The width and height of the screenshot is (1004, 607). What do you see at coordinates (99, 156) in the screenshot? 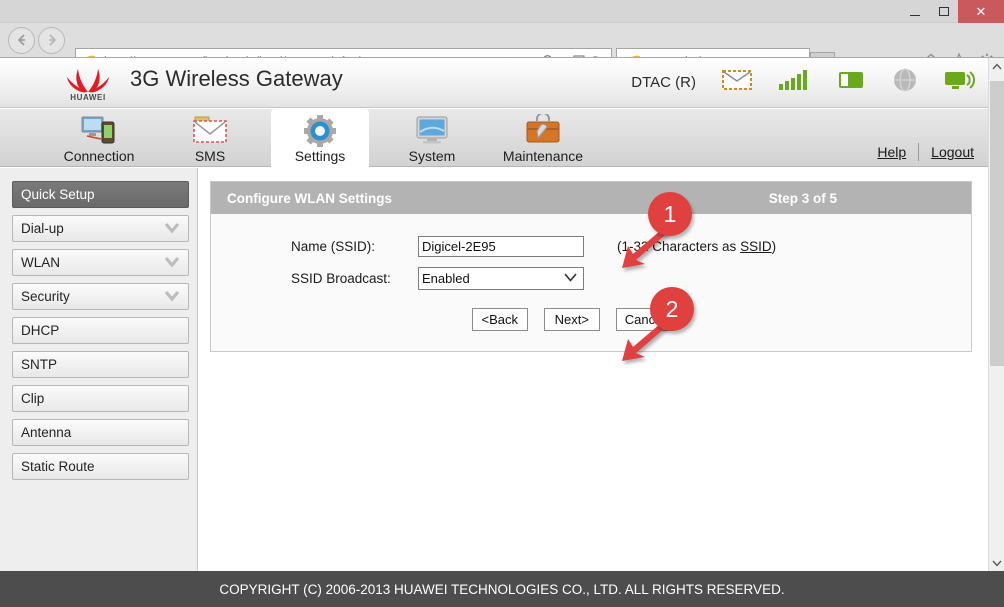
I see `tab-connection-label: Connection` at bounding box center [99, 156].